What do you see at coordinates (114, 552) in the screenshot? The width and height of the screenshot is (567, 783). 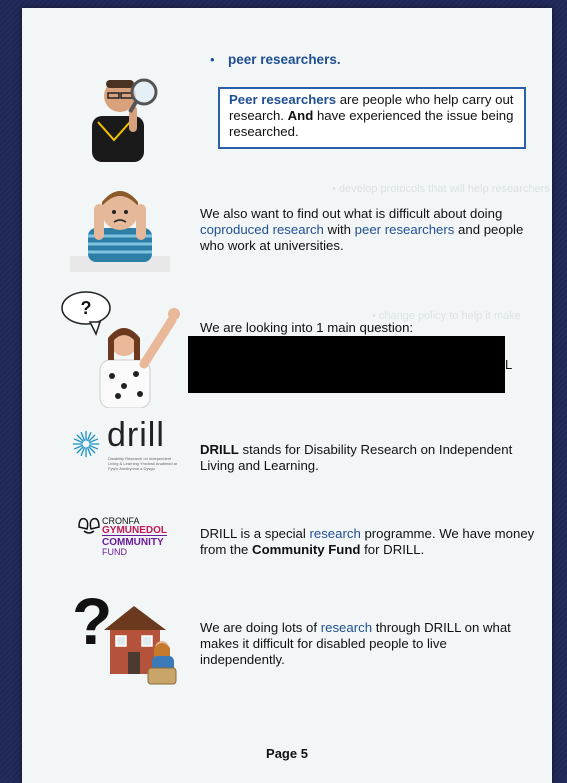 I see `cronfa-line-4: FUND` at bounding box center [114, 552].